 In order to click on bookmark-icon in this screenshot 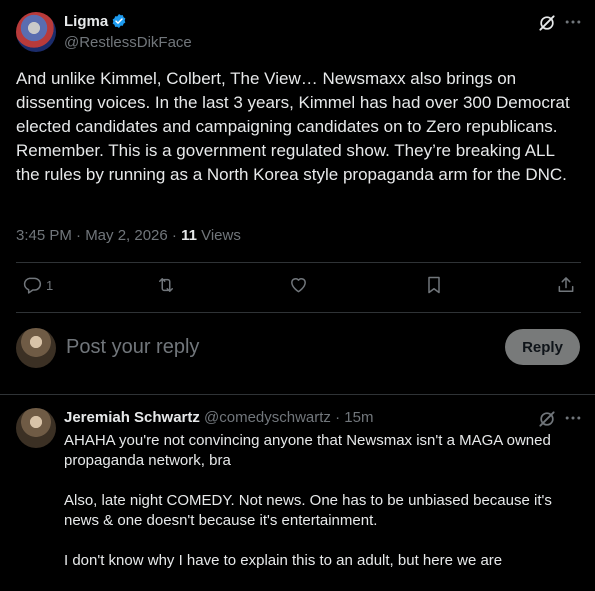, I will do `click(434, 285)`.